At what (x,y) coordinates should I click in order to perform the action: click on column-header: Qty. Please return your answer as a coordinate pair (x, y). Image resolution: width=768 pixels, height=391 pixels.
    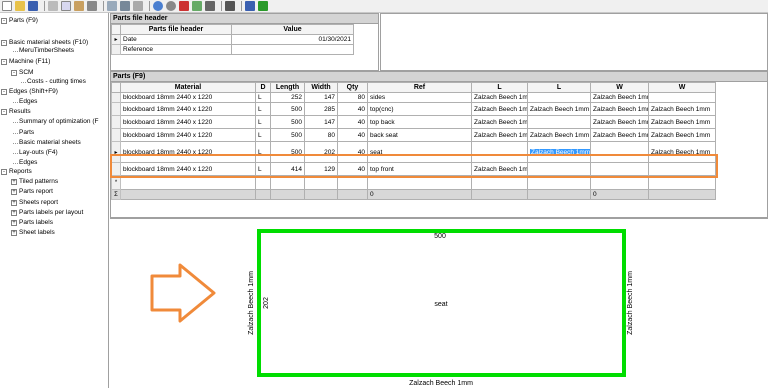
    Looking at the image, I should click on (352, 87).